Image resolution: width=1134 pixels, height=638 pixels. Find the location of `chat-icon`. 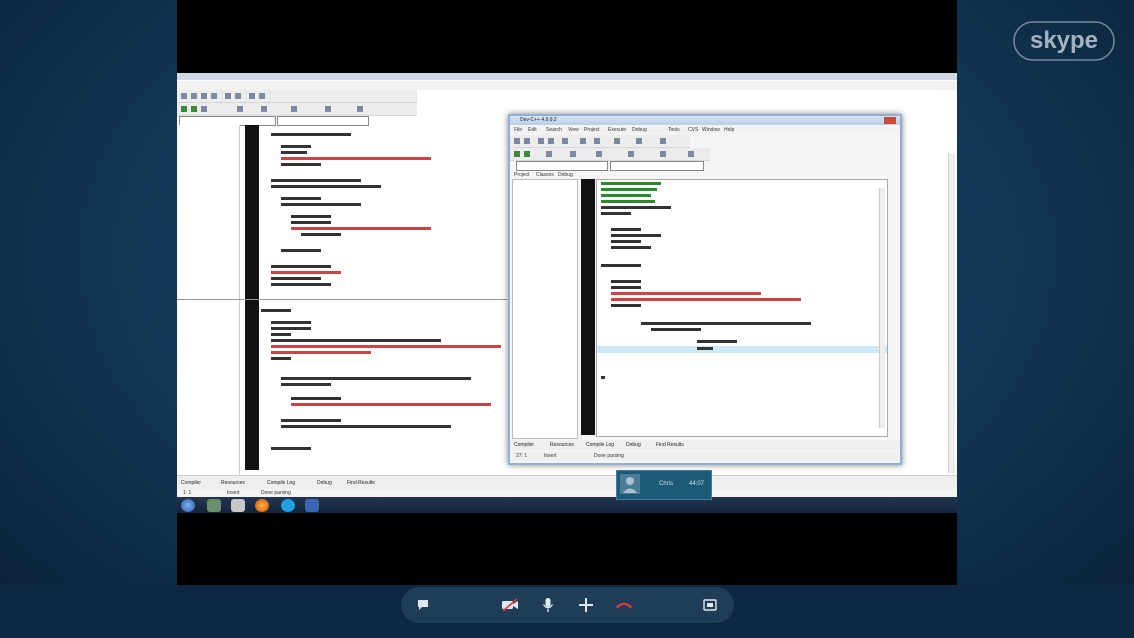

chat-icon is located at coordinates (423, 605).